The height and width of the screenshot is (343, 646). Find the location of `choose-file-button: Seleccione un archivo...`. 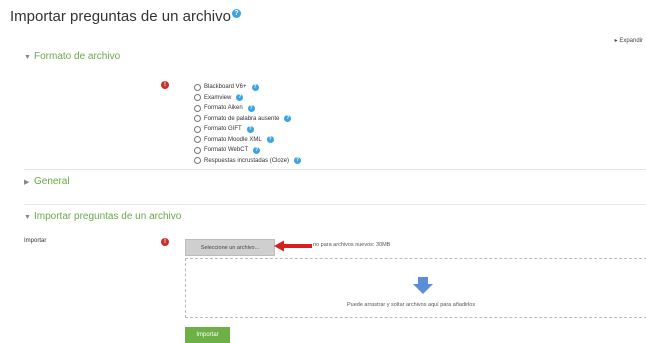

choose-file-button: Seleccione un archivo... is located at coordinates (230, 247).